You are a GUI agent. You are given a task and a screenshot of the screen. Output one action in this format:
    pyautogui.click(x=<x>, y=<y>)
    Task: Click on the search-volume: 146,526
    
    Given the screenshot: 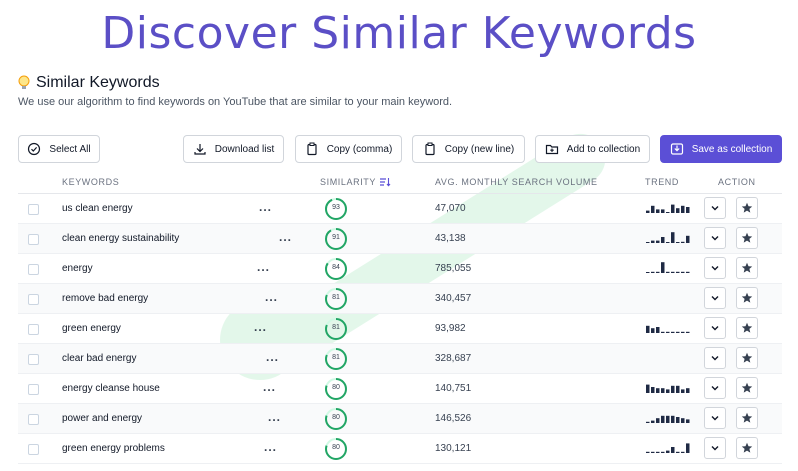 What is the action you would take?
    pyautogui.click(x=453, y=418)
    